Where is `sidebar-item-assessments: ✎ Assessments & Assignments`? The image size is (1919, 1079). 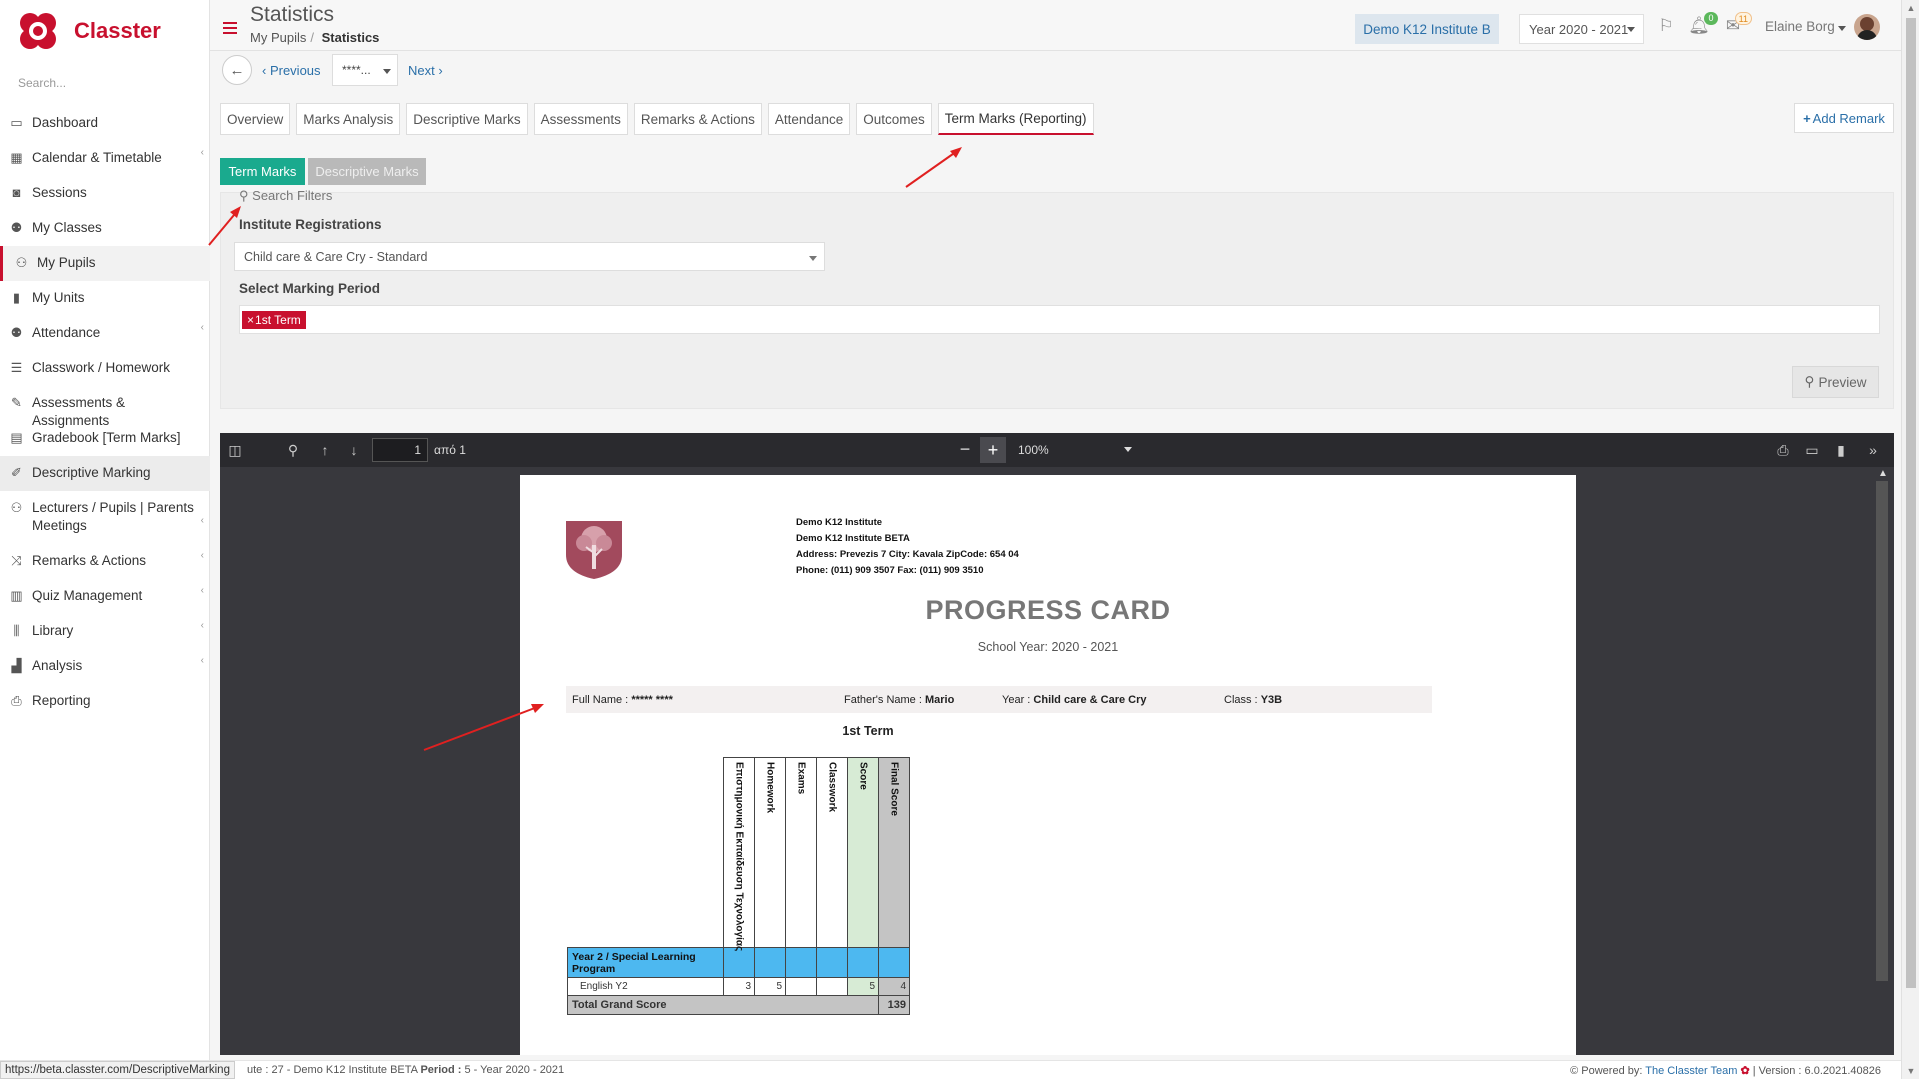 sidebar-item-assessments: ✎ Assessments & Assignments is located at coordinates (105, 407).